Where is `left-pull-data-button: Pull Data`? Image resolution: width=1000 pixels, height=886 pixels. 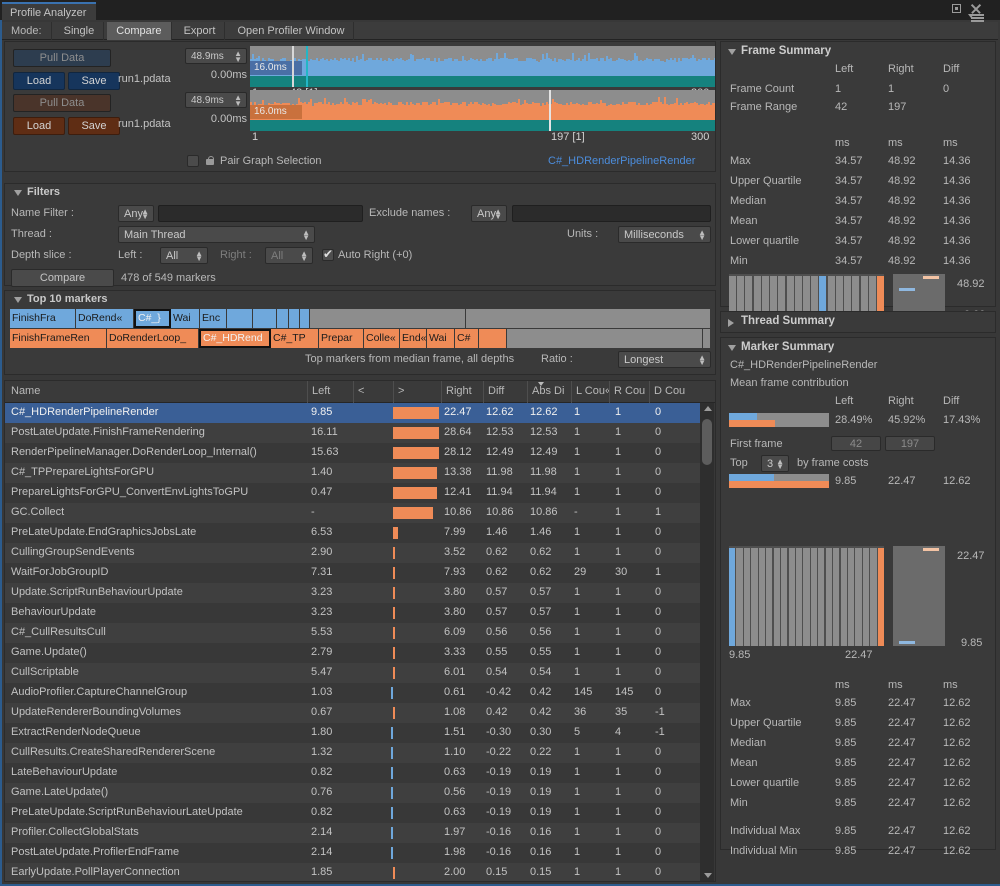
left-pull-data-button: Pull Data is located at coordinates (62, 58).